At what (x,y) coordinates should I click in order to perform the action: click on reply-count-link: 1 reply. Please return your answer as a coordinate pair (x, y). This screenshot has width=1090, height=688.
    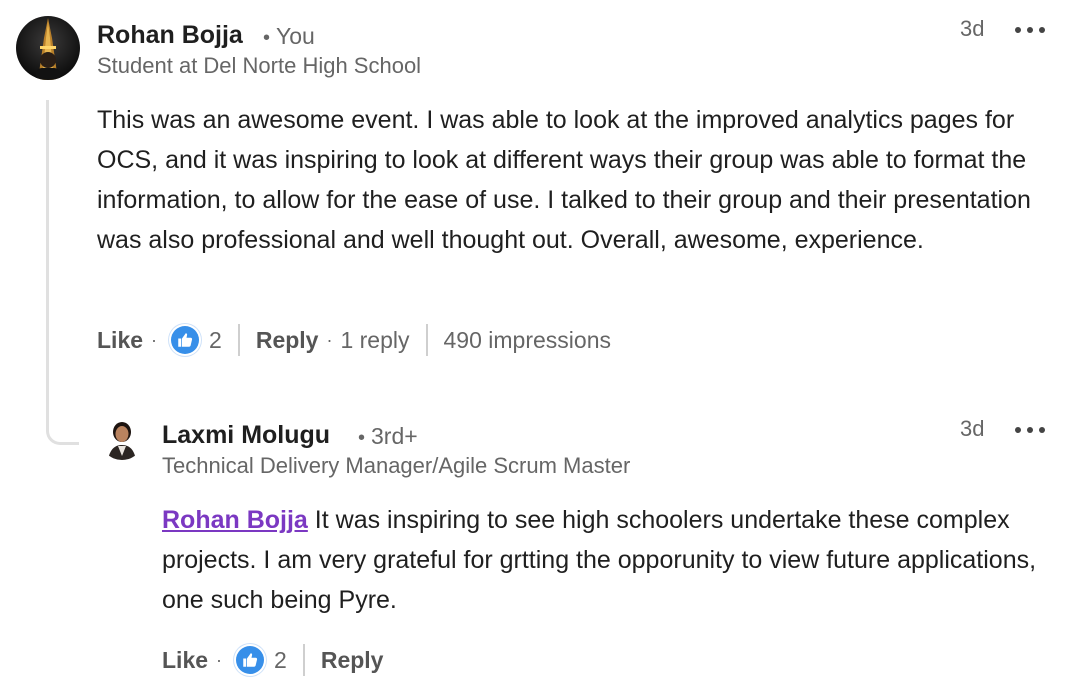
    Looking at the image, I should click on (374, 340).